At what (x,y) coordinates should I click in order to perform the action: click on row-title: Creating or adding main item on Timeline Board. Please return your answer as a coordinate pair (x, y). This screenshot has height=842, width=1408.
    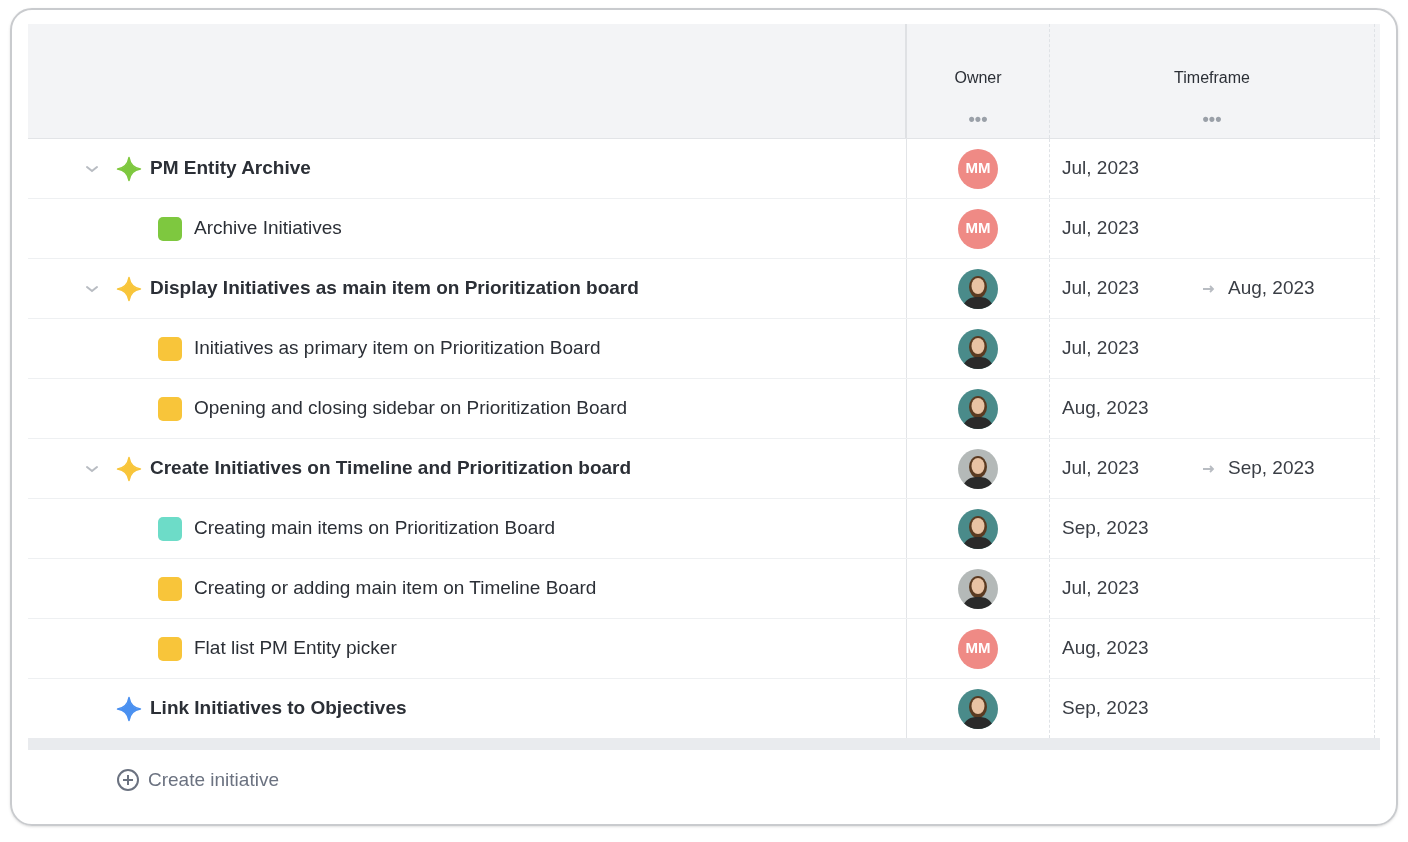
    Looking at the image, I should click on (395, 588).